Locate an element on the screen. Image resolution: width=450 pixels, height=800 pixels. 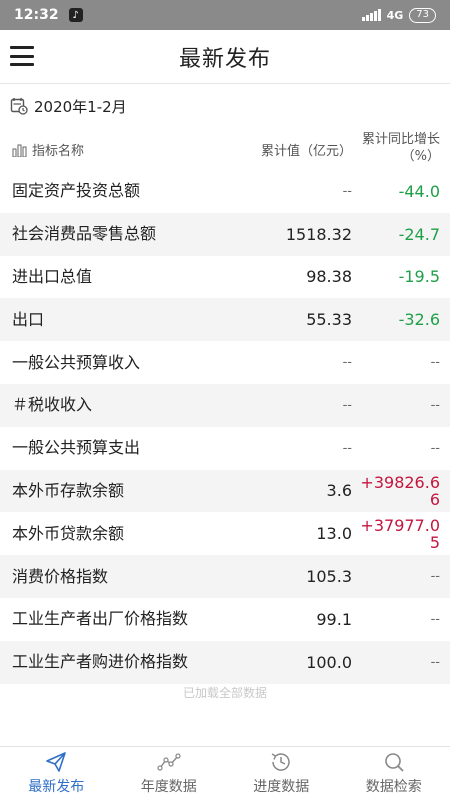
nav-search: 数据检索 is located at coordinates (394, 773).